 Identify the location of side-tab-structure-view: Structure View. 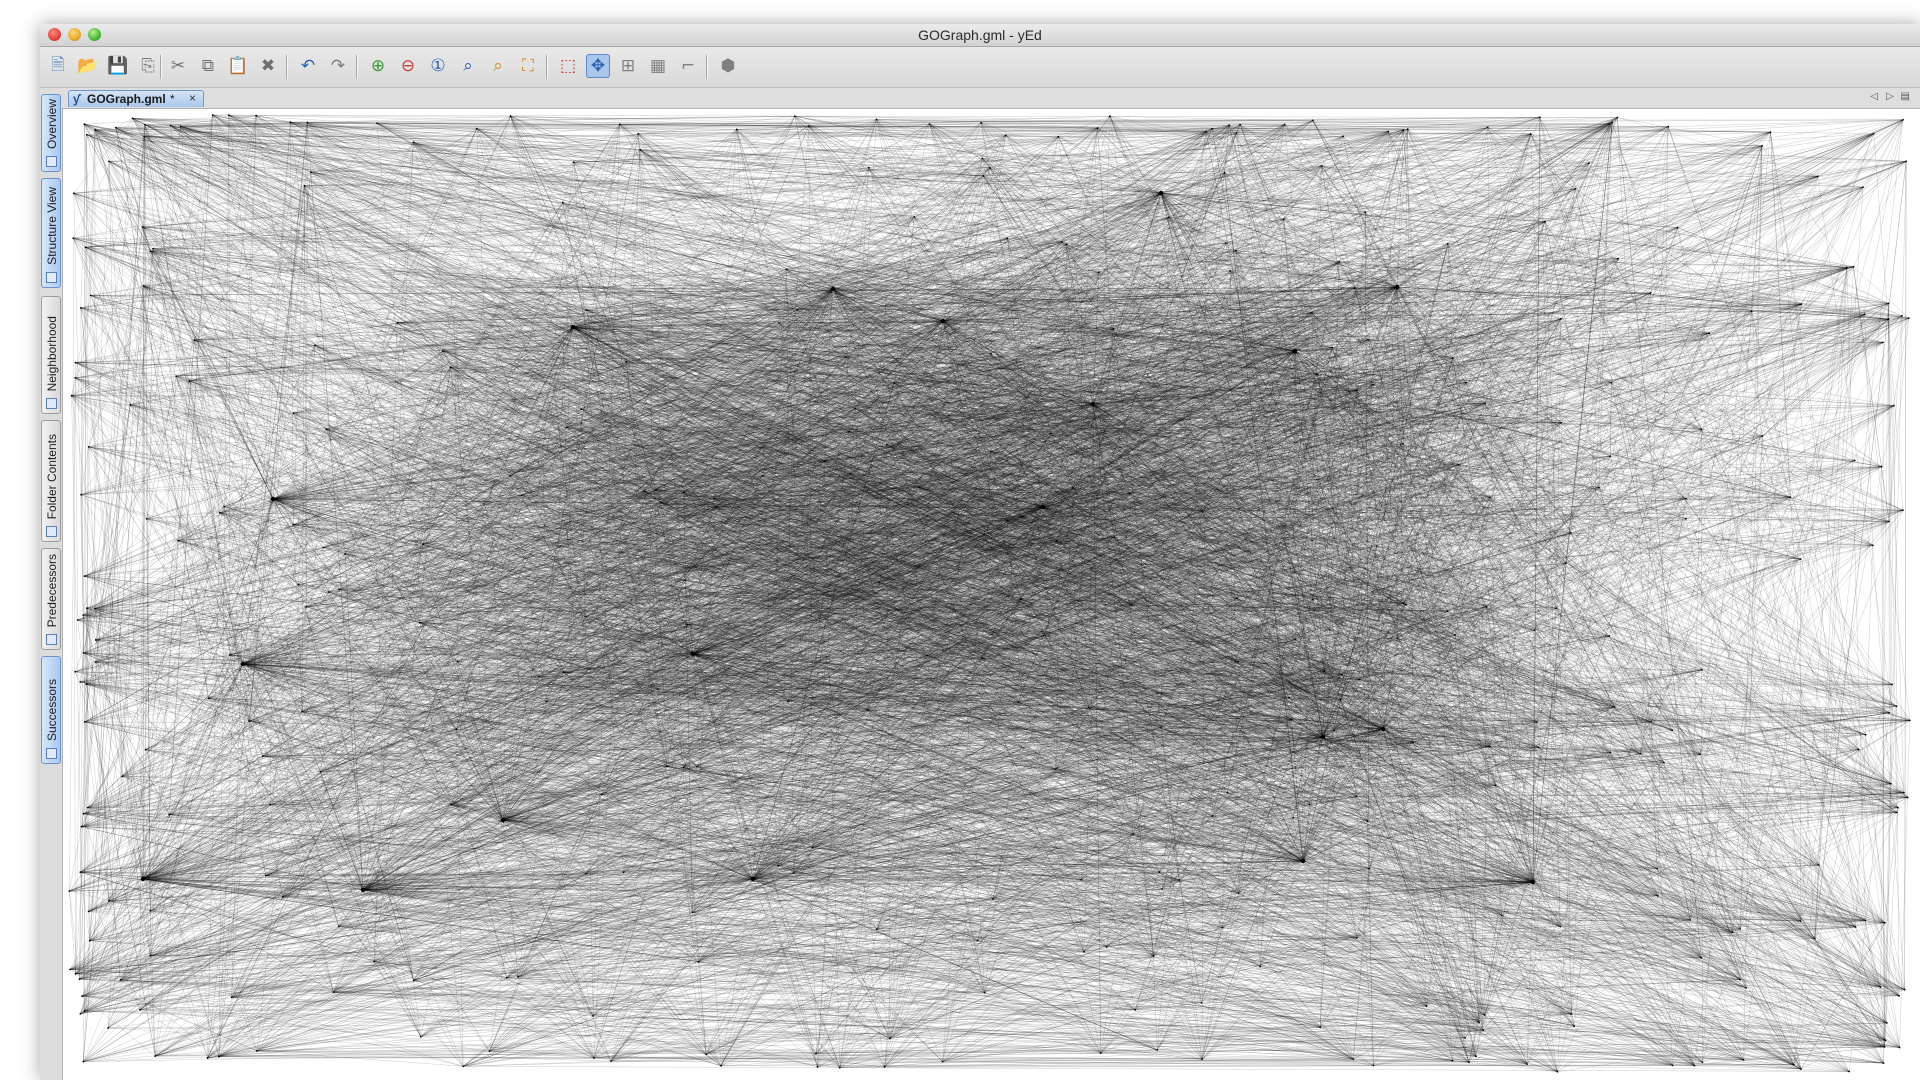
(51, 233).